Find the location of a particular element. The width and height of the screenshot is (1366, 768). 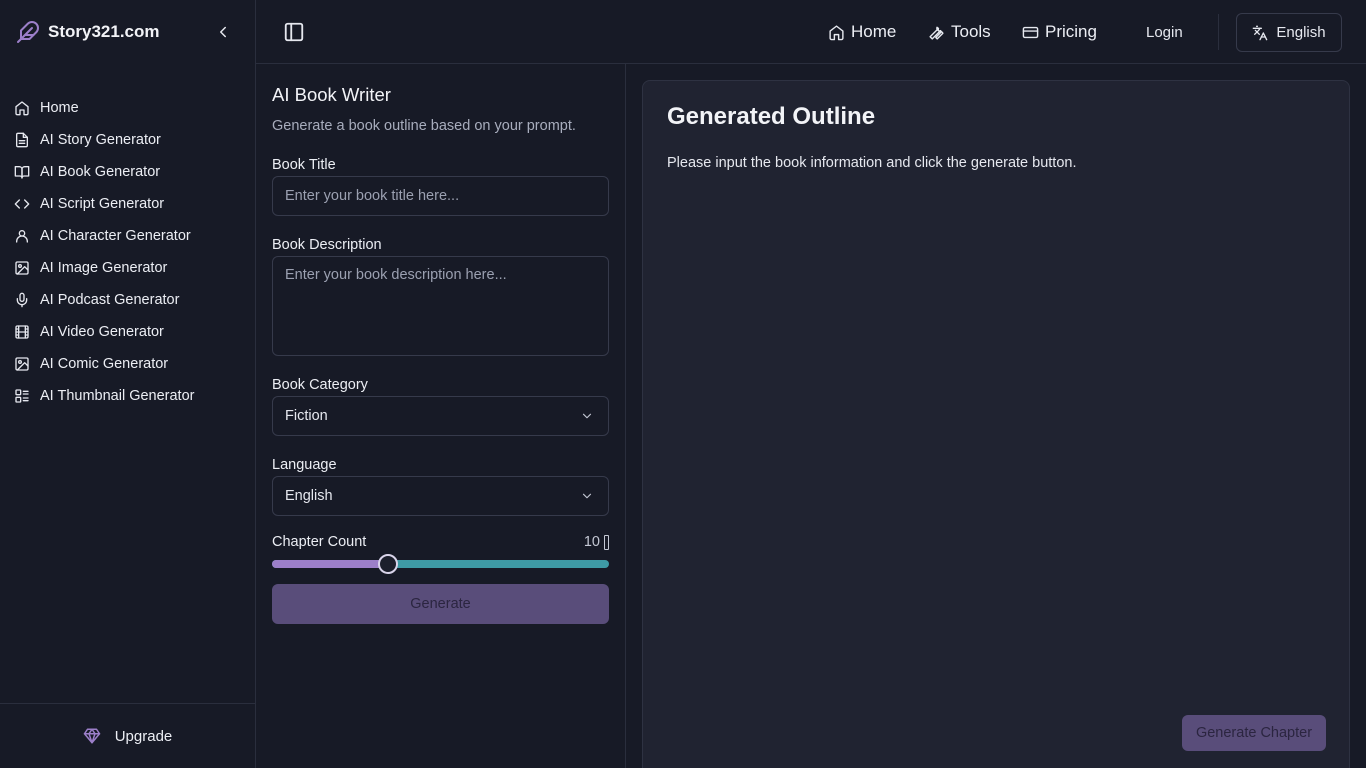

topnav-home-label: Home is located at coordinates (874, 31).